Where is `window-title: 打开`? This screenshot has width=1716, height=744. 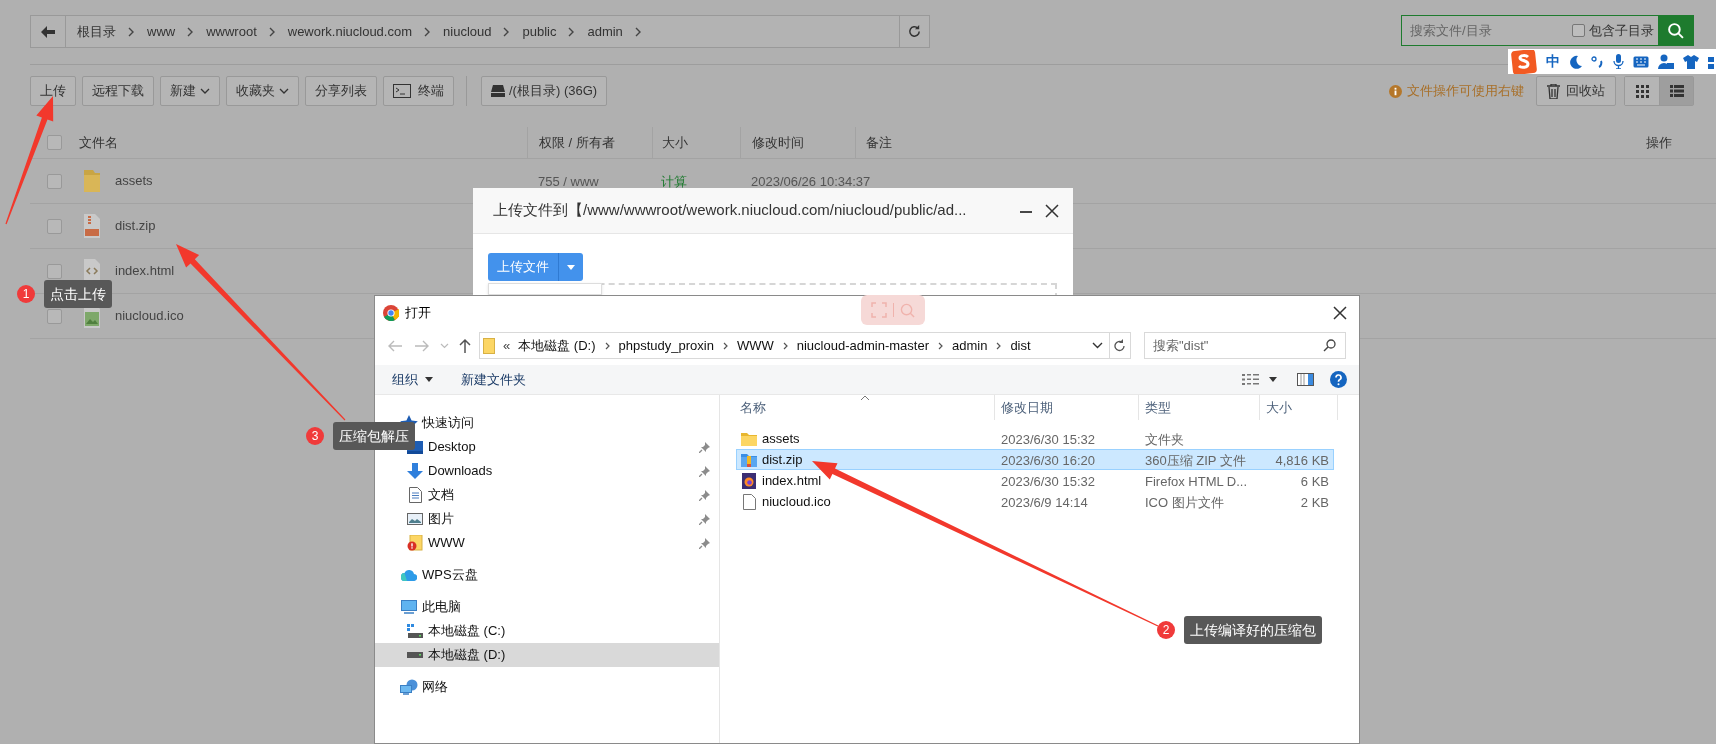 window-title: 打开 is located at coordinates (418, 312).